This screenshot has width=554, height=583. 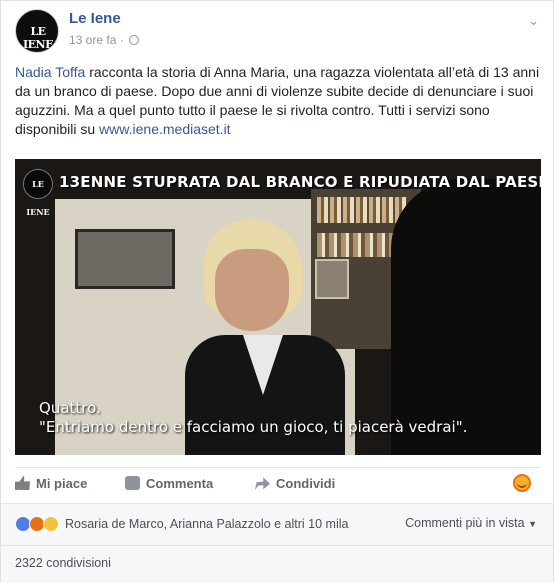 What do you see at coordinates (50, 72) in the screenshot?
I see `author-link: Nadia Toffa` at bounding box center [50, 72].